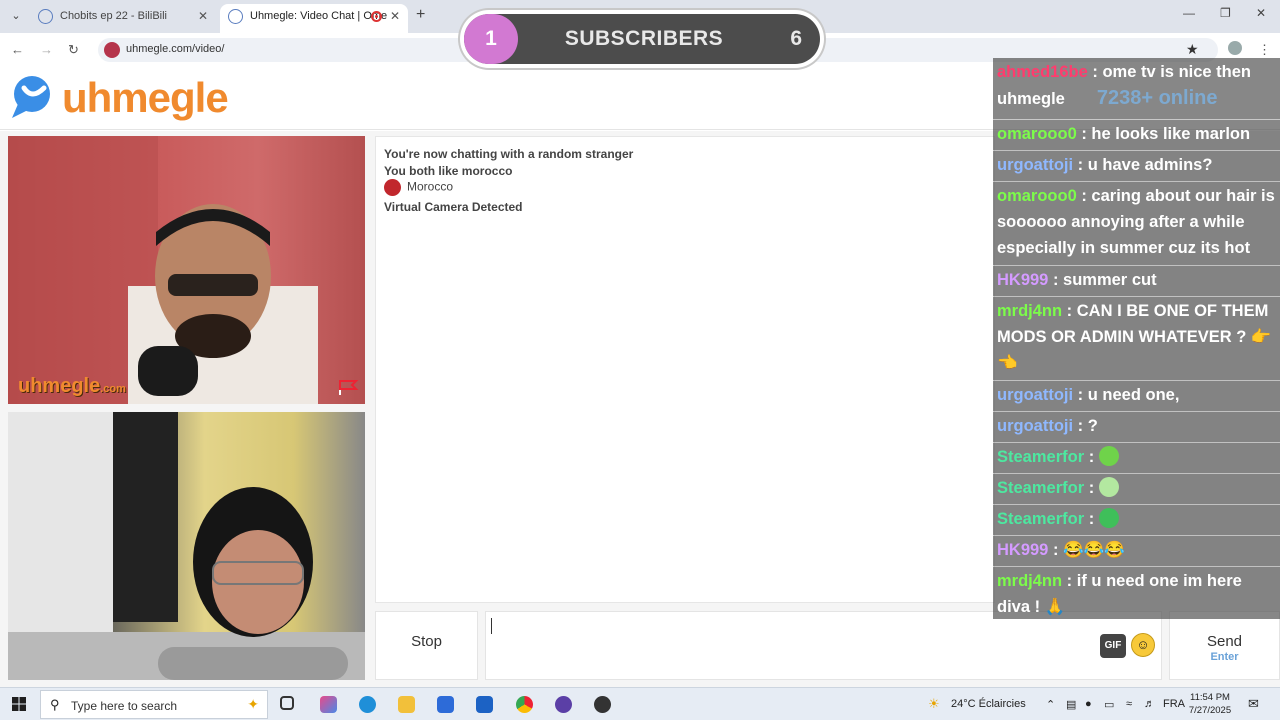 The height and width of the screenshot is (720, 1280). What do you see at coordinates (1210, 697) in the screenshot?
I see `clock-time: 11:54 PM` at bounding box center [1210, 697].